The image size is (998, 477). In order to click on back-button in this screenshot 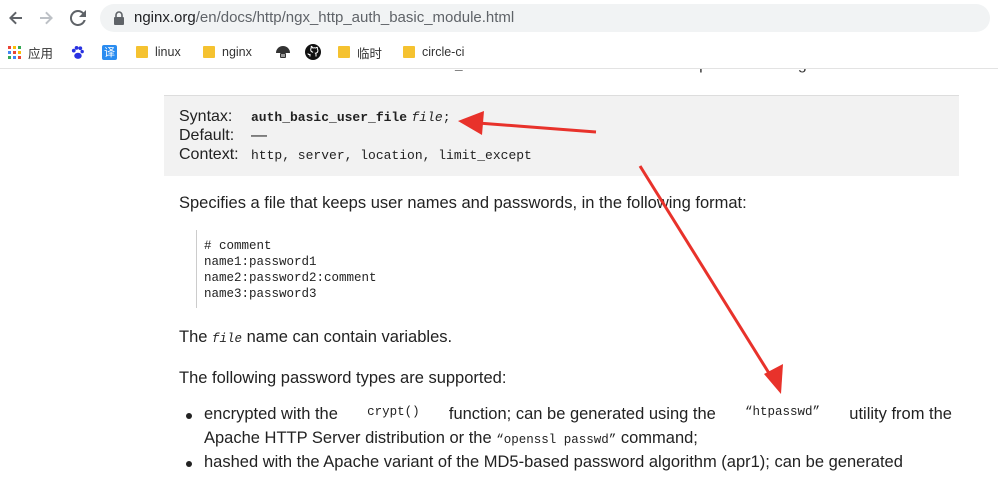, I will do `click(16, 18)`.